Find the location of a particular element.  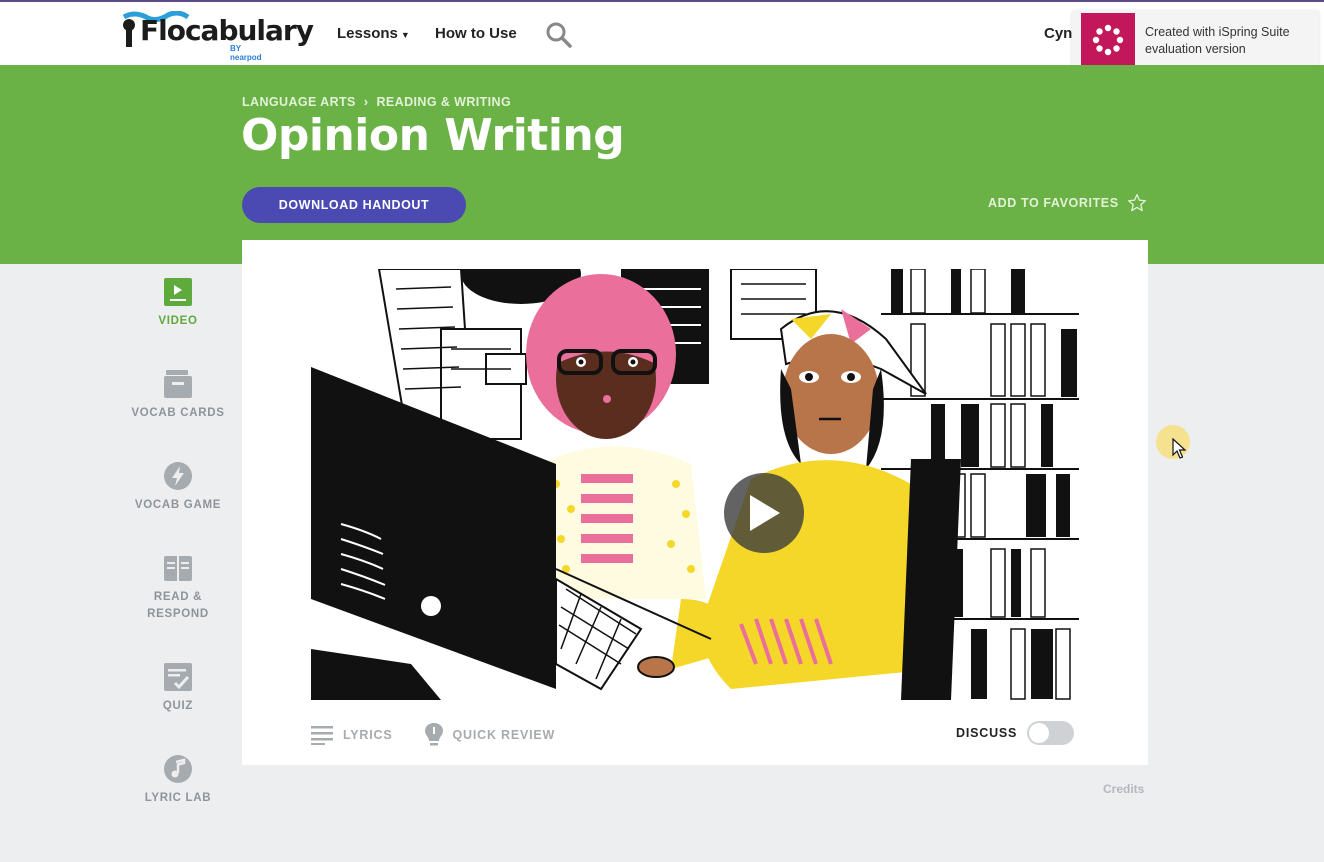

credits-link: Credits is located at coordinates (1123, 789).